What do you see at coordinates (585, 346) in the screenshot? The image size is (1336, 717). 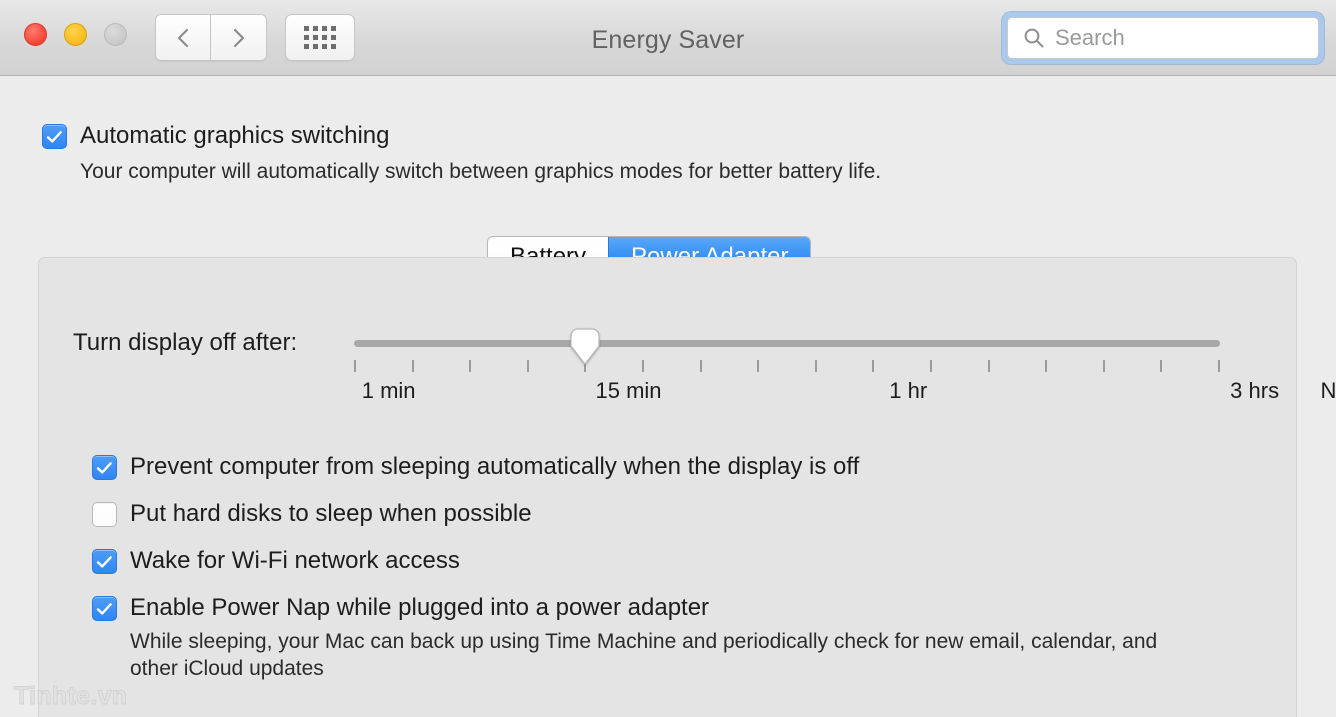 I see `slider-thumb` at bounding box center [585, 346].